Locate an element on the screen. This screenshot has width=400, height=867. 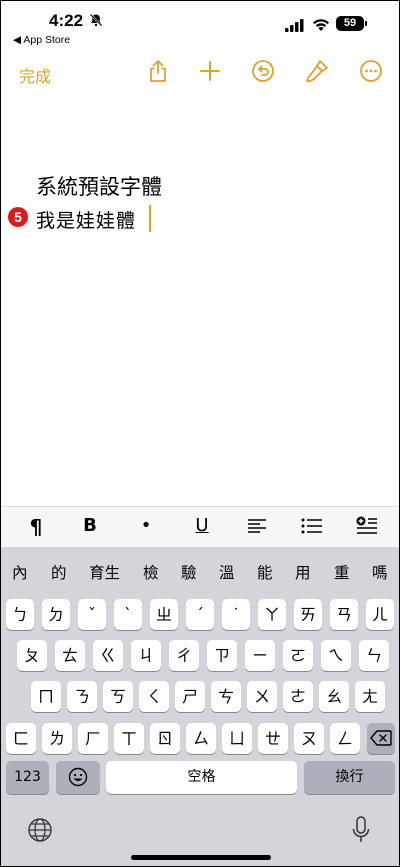
candidate-word: 驗 is located at coordinates (189, 572).